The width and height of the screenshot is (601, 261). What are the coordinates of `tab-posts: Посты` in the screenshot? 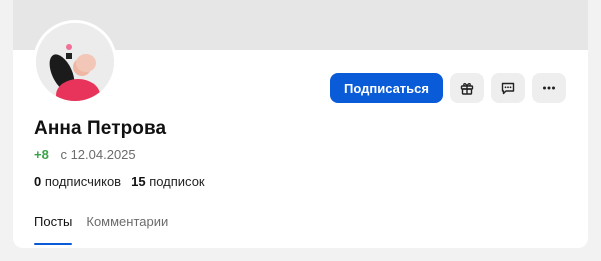 It's located at (53, 229).